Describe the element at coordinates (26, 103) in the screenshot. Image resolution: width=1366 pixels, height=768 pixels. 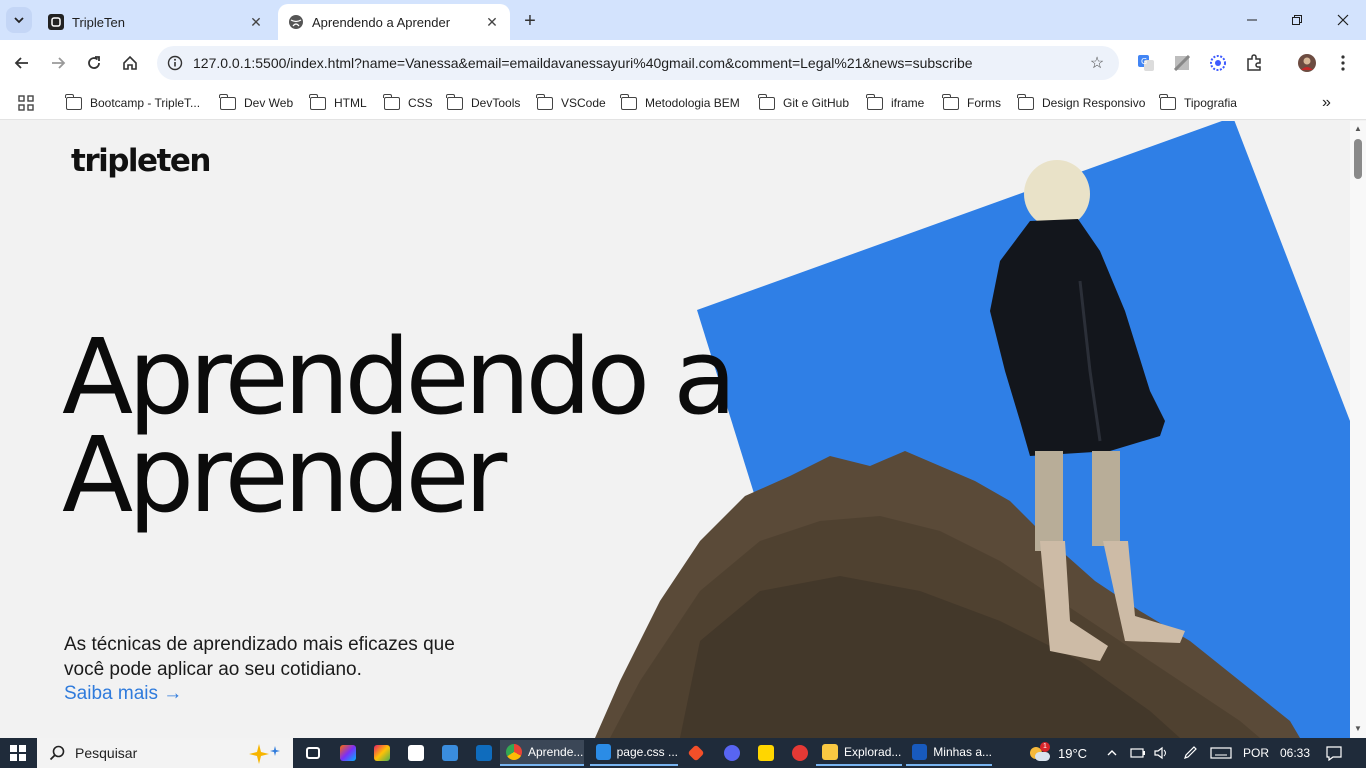
I see `apps-grid-icon` at that location.